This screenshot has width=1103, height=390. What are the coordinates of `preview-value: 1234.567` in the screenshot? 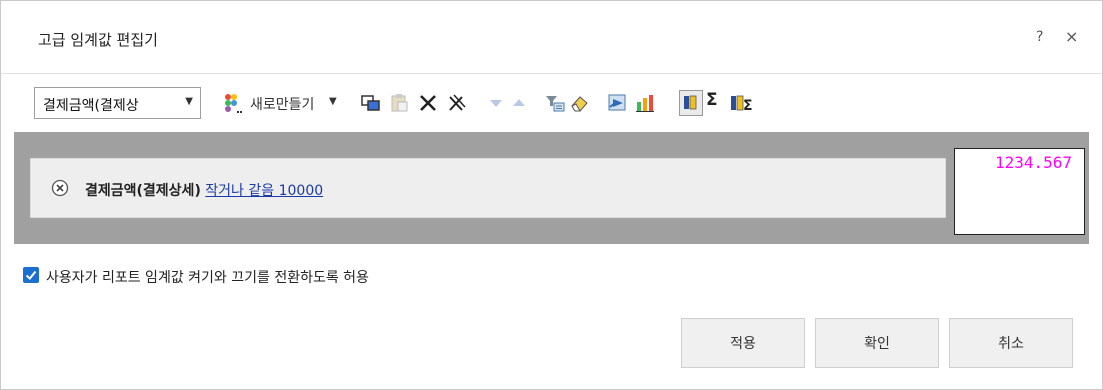 It's located at (1033, 162).